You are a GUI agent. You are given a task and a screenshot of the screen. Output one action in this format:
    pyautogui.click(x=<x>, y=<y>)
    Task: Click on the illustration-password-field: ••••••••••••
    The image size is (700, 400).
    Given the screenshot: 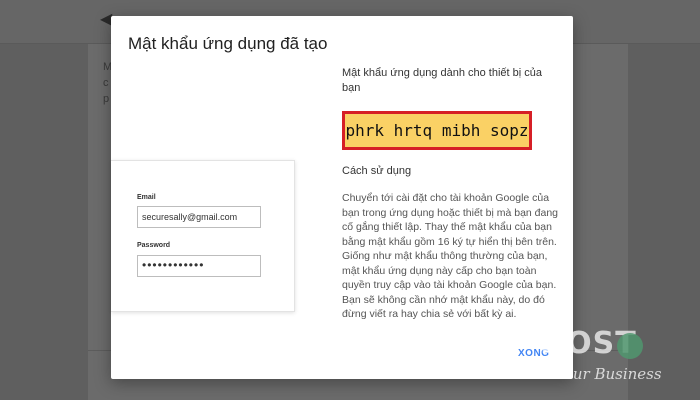 What is the action you would take?
    pyautogui.click(x=199, y=266)
    